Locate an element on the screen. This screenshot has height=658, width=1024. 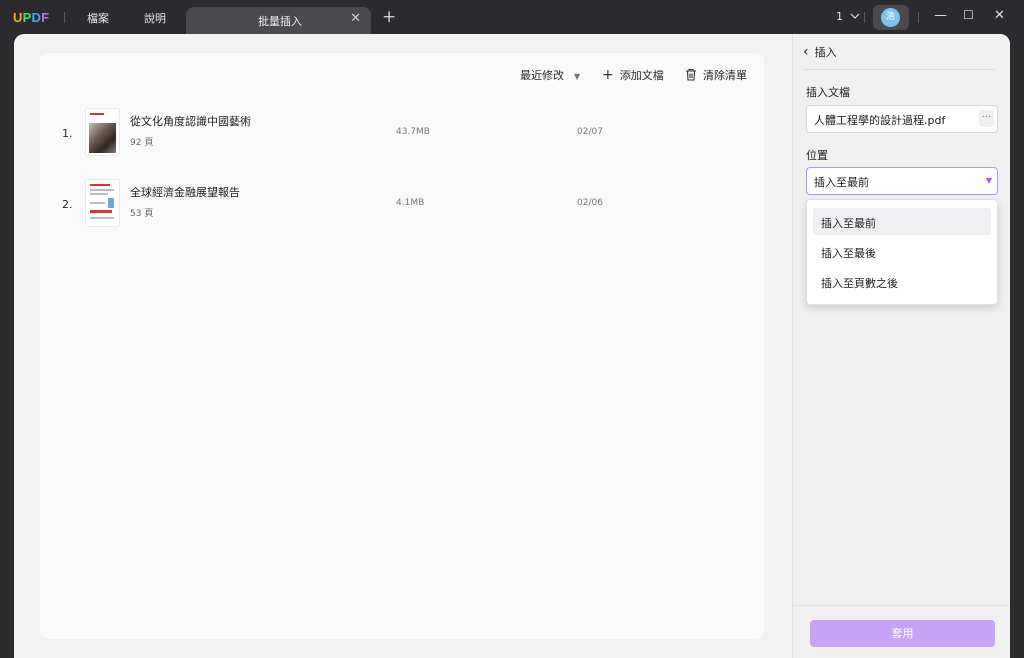
logo-letter-d: D is located at coordinates (36, 17).